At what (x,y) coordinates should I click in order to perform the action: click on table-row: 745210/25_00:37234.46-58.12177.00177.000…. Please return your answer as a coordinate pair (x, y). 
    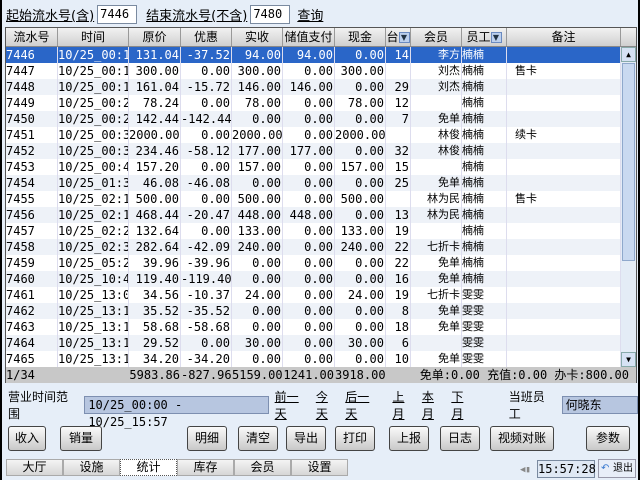
    Looking at the image, I should click on (313, 151).